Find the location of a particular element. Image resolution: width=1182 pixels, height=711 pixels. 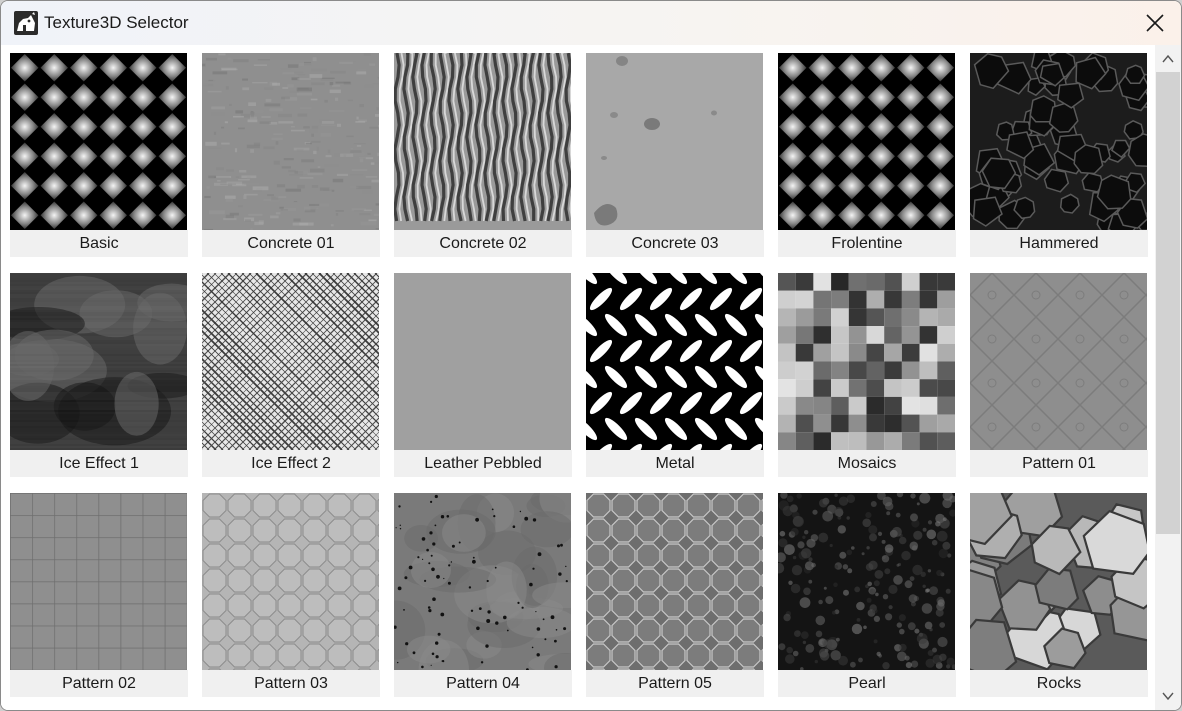

texture-tile-leather-pebbled: Leather Pebbled is located at coordinates (483, 375).